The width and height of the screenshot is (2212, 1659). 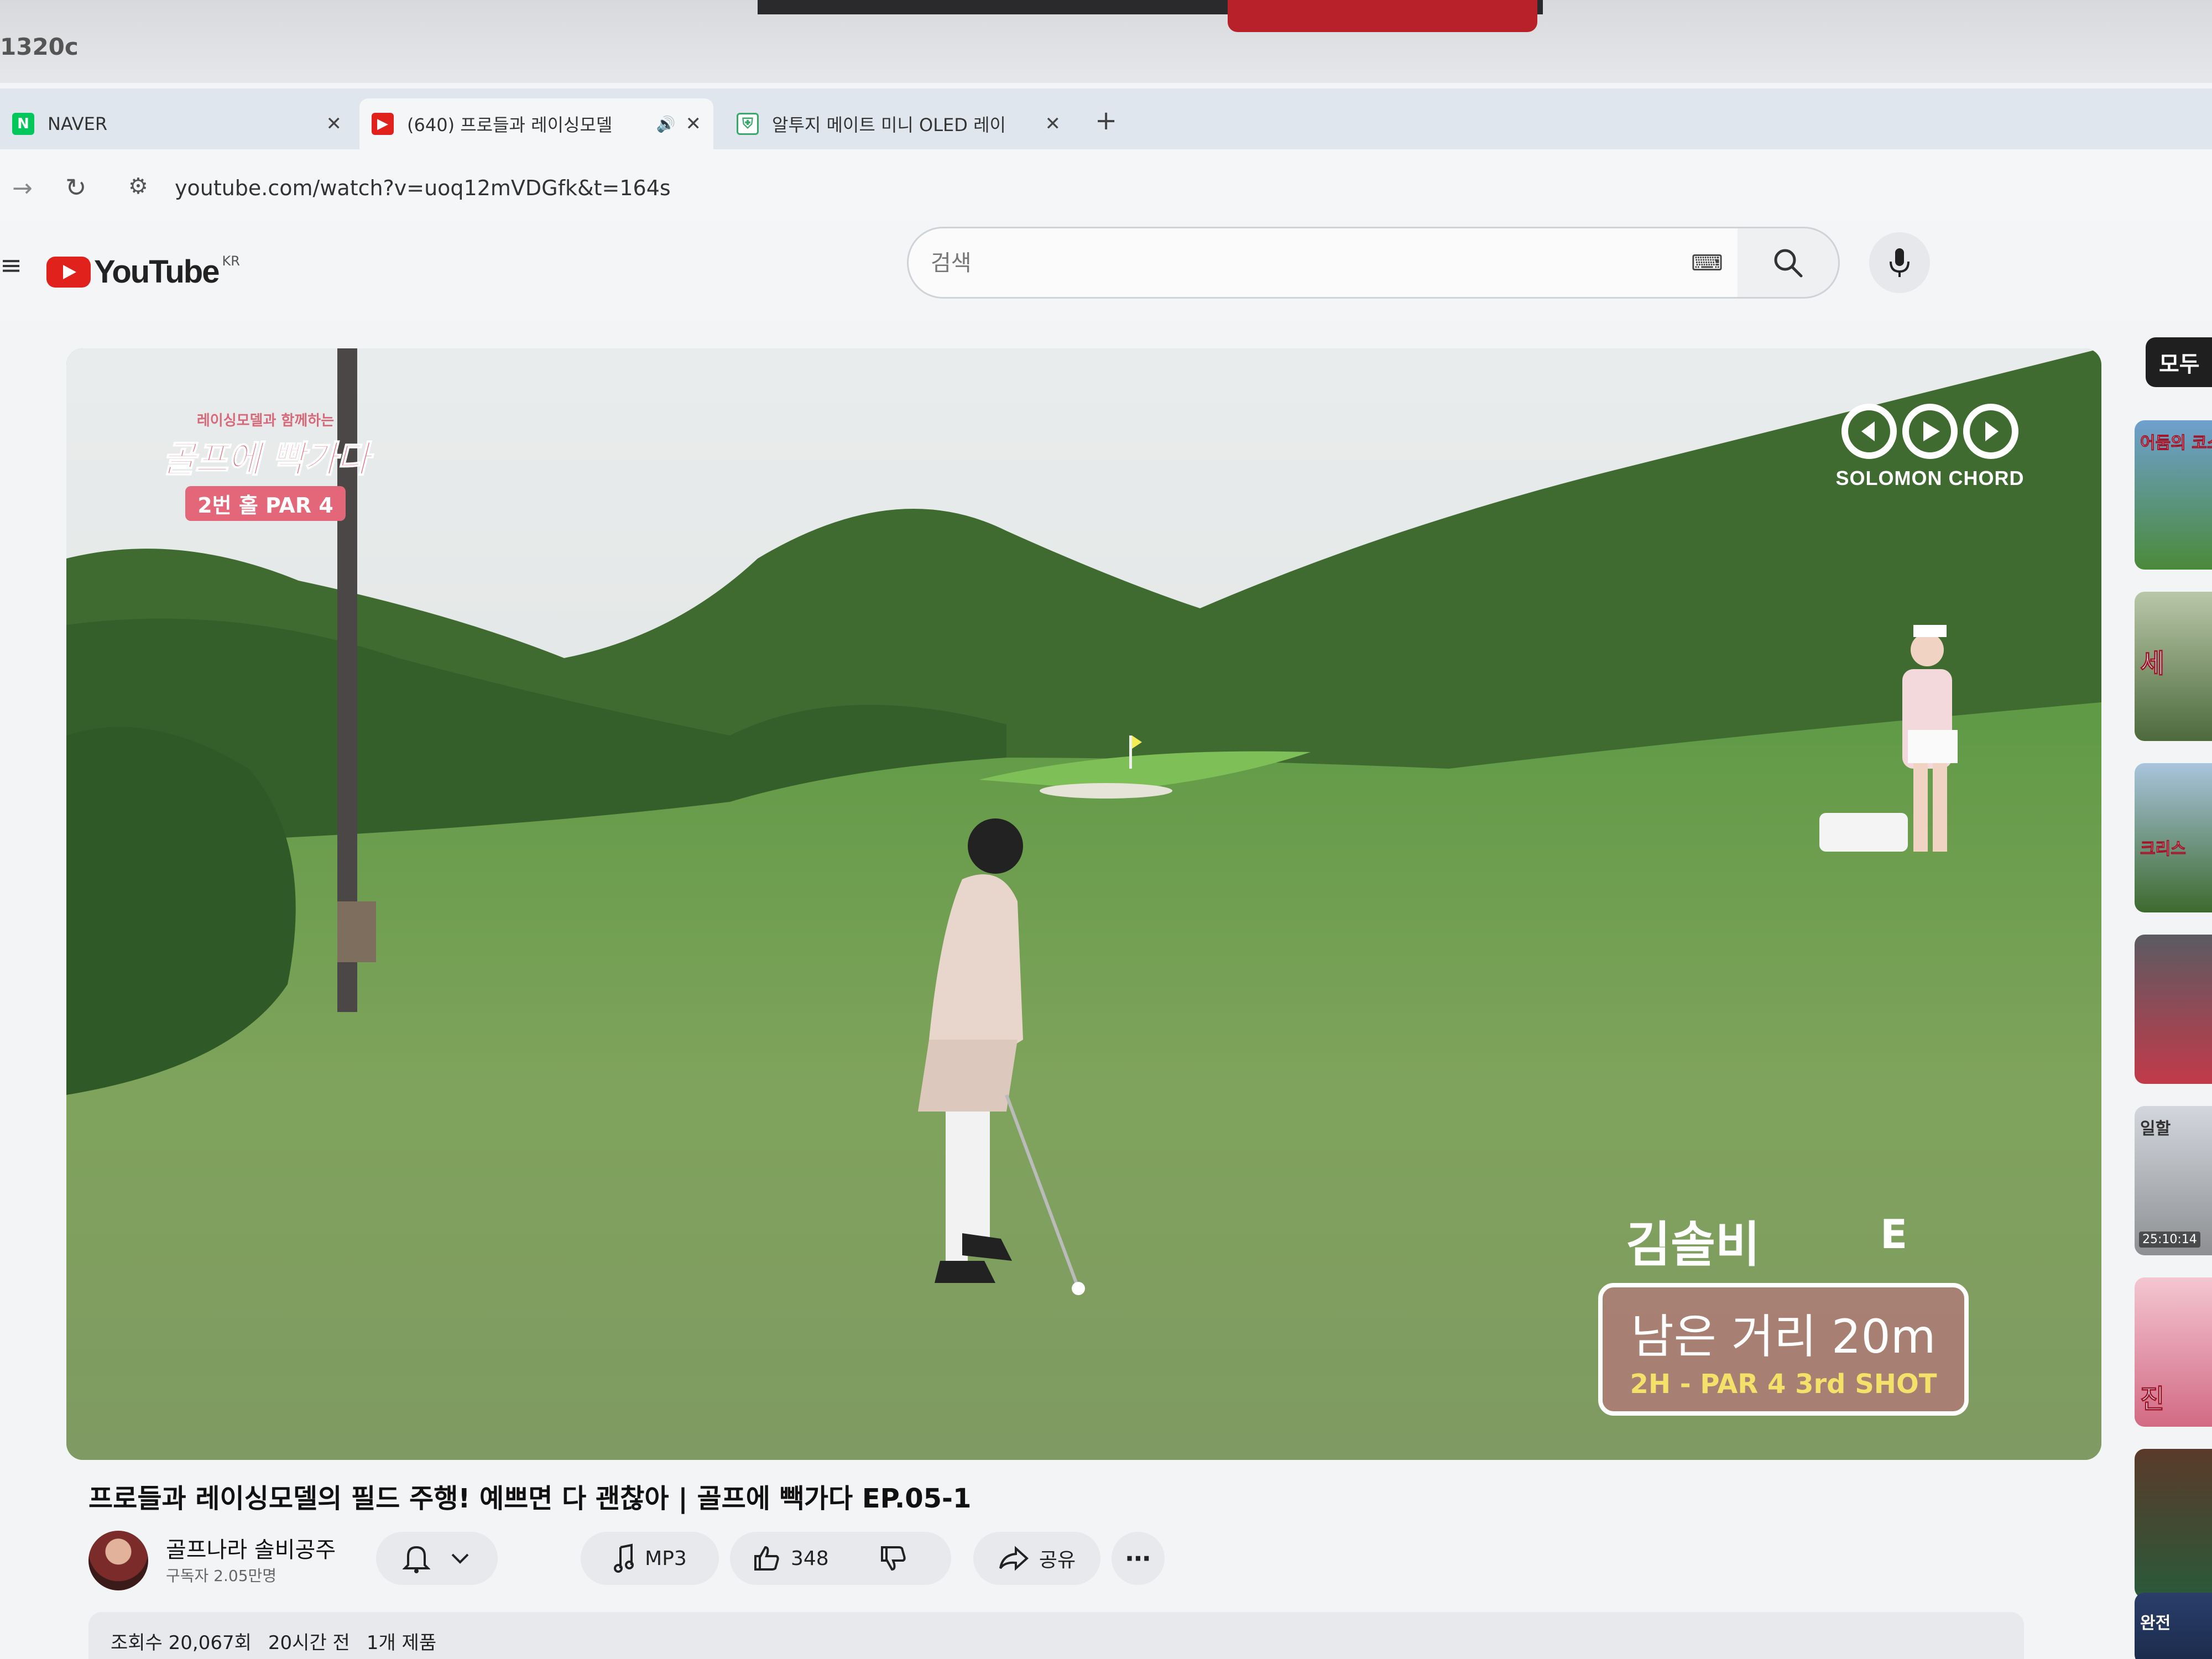 I want to click on shop-favicon-icon: ⛨, so click(x=748, y=124).